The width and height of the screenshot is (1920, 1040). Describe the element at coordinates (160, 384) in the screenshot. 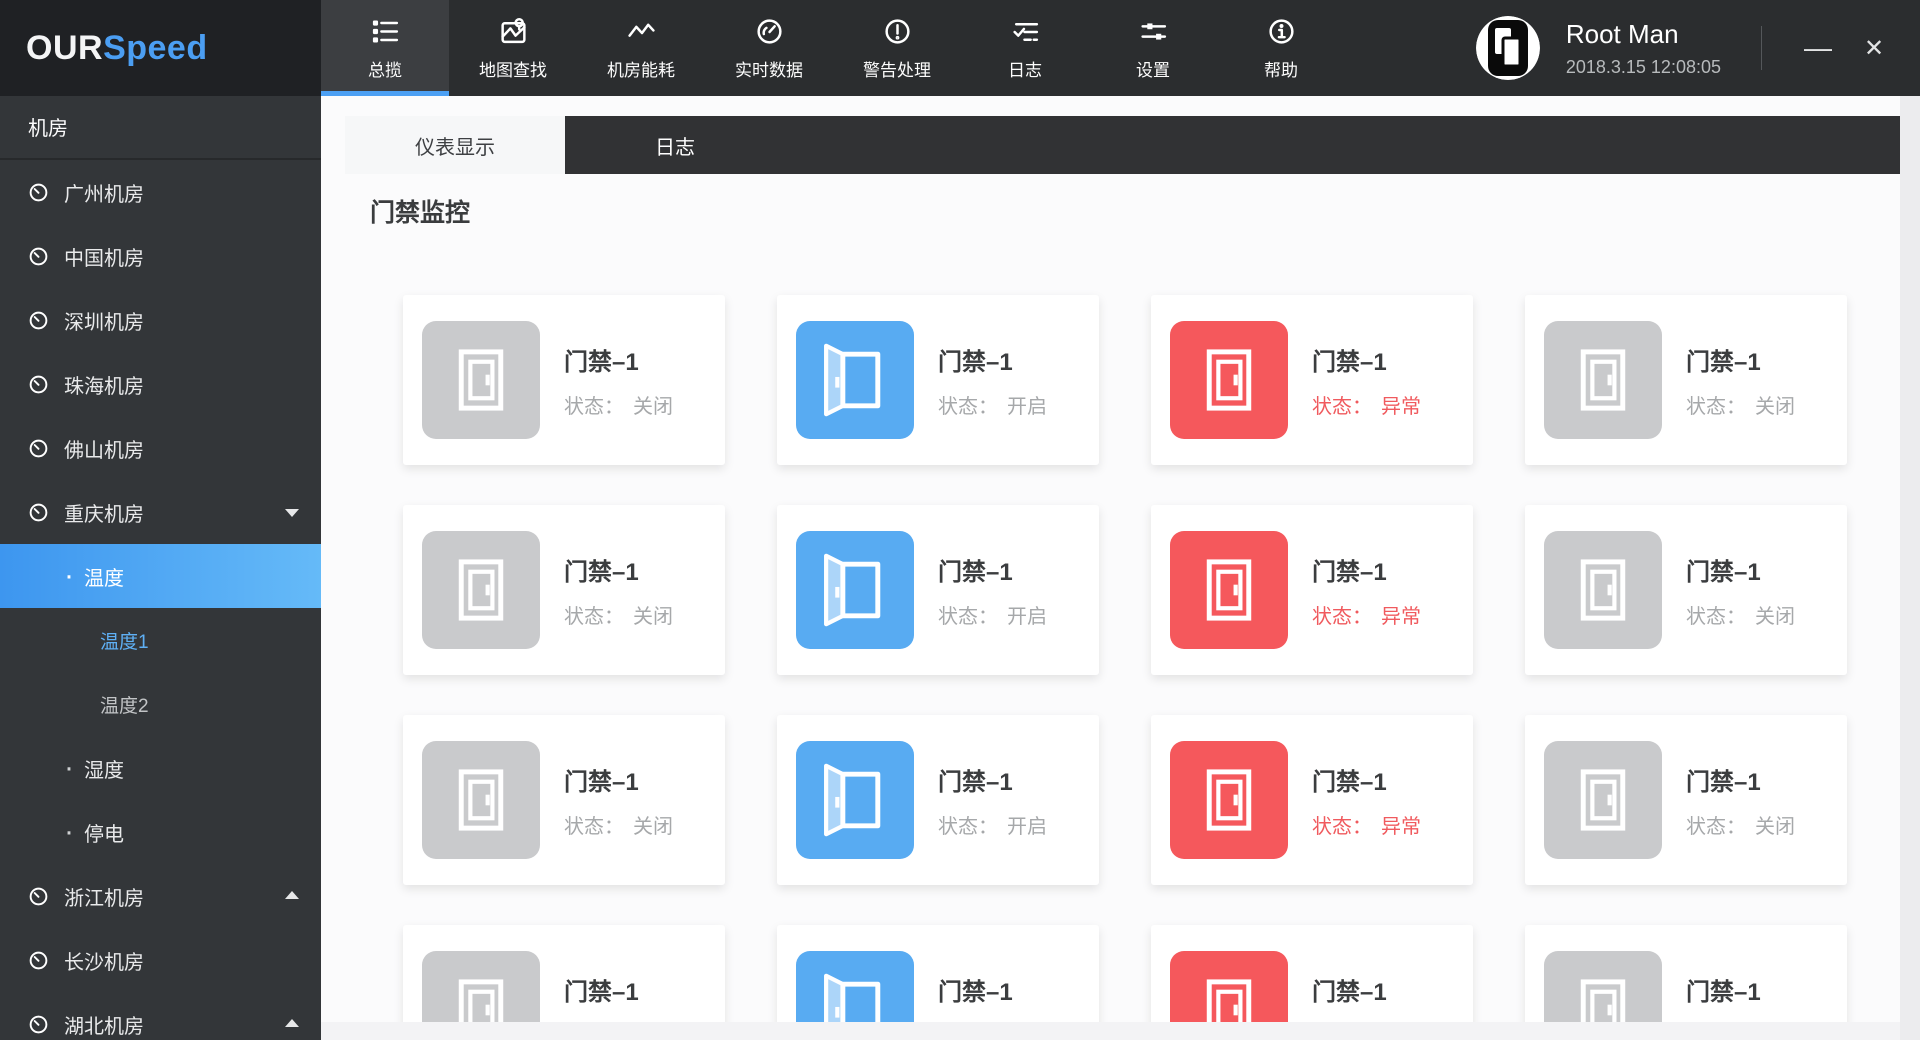

I see `sidebar-item-珠海机房: 珠海机房` at that location.